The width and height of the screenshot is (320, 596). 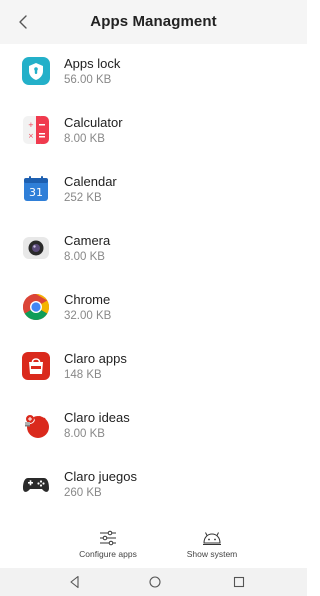 I want to click on circle-home-icon, so click(x=155, y=582).